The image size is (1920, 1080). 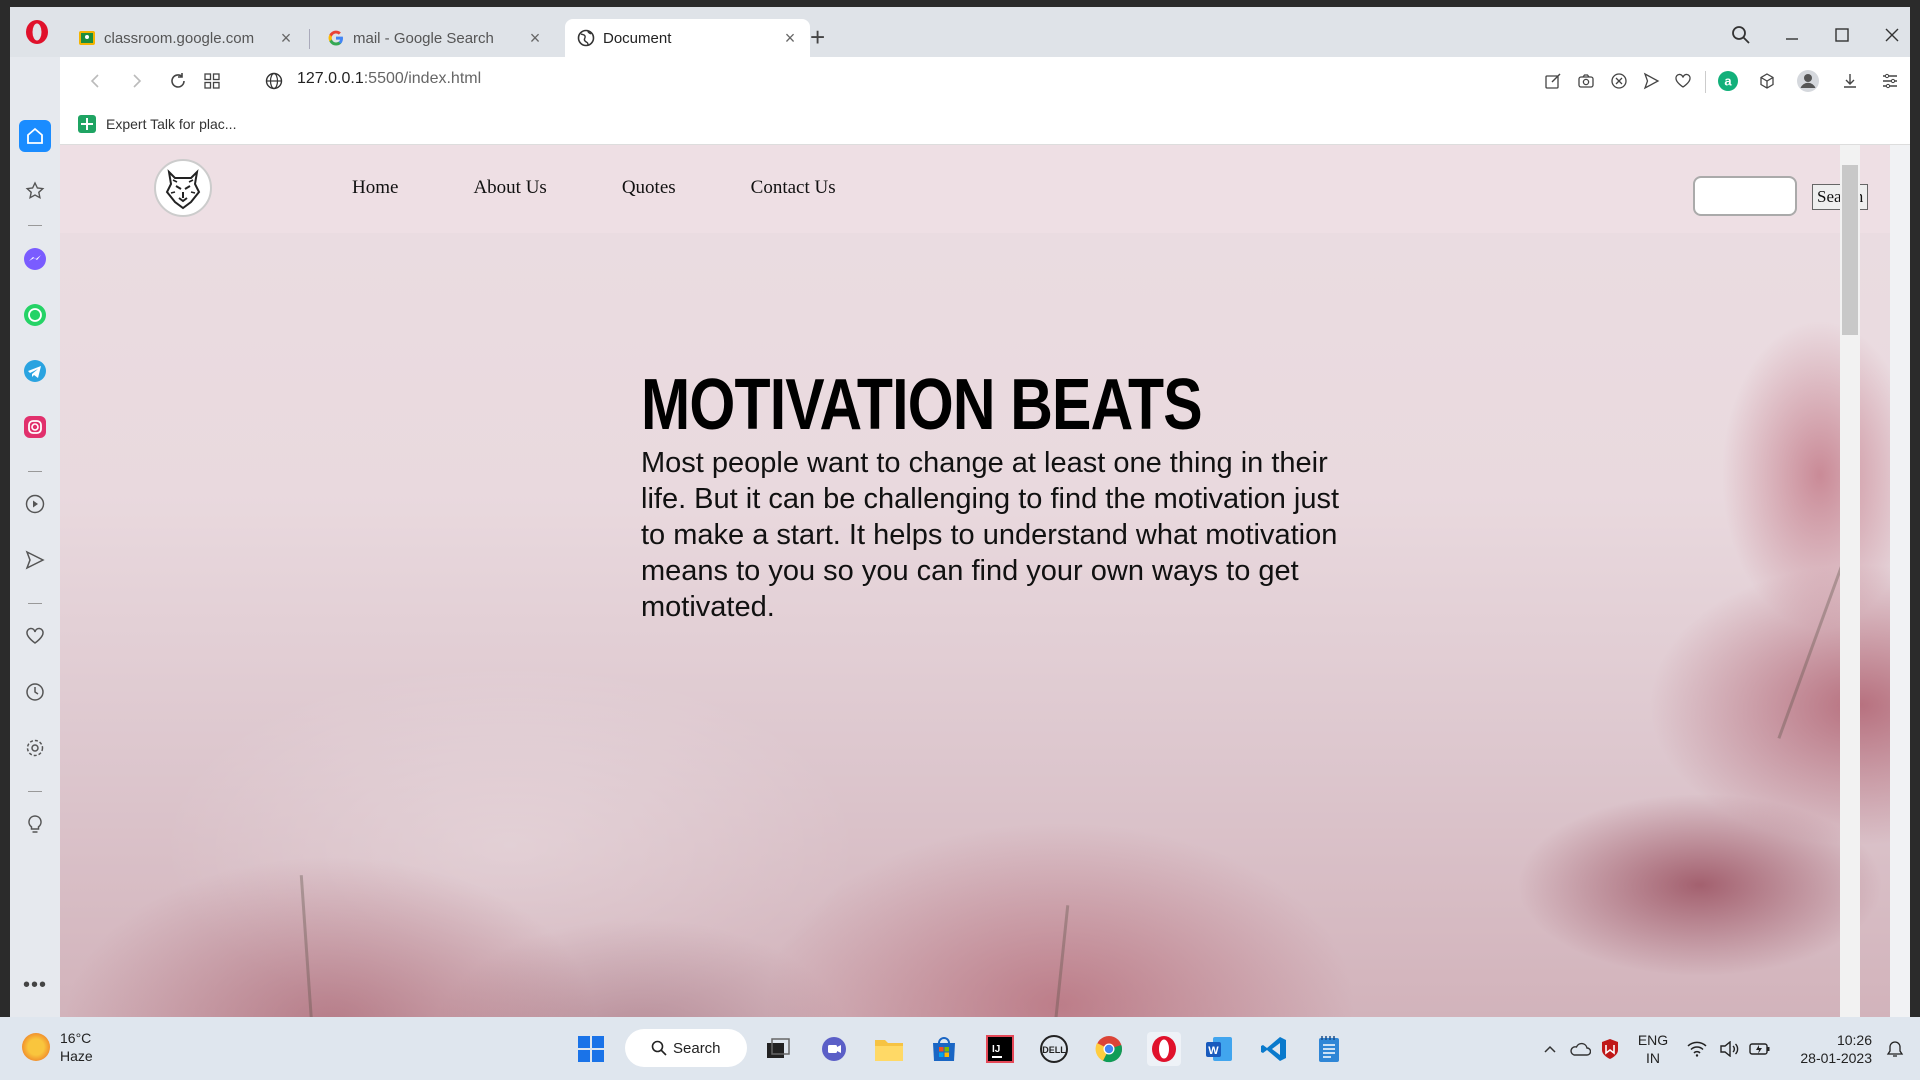 What do you see at coordinates (1164, 1049) in the screenshot?
I see `opera-taskbar-icon` at bounding box center [1164, 1049].